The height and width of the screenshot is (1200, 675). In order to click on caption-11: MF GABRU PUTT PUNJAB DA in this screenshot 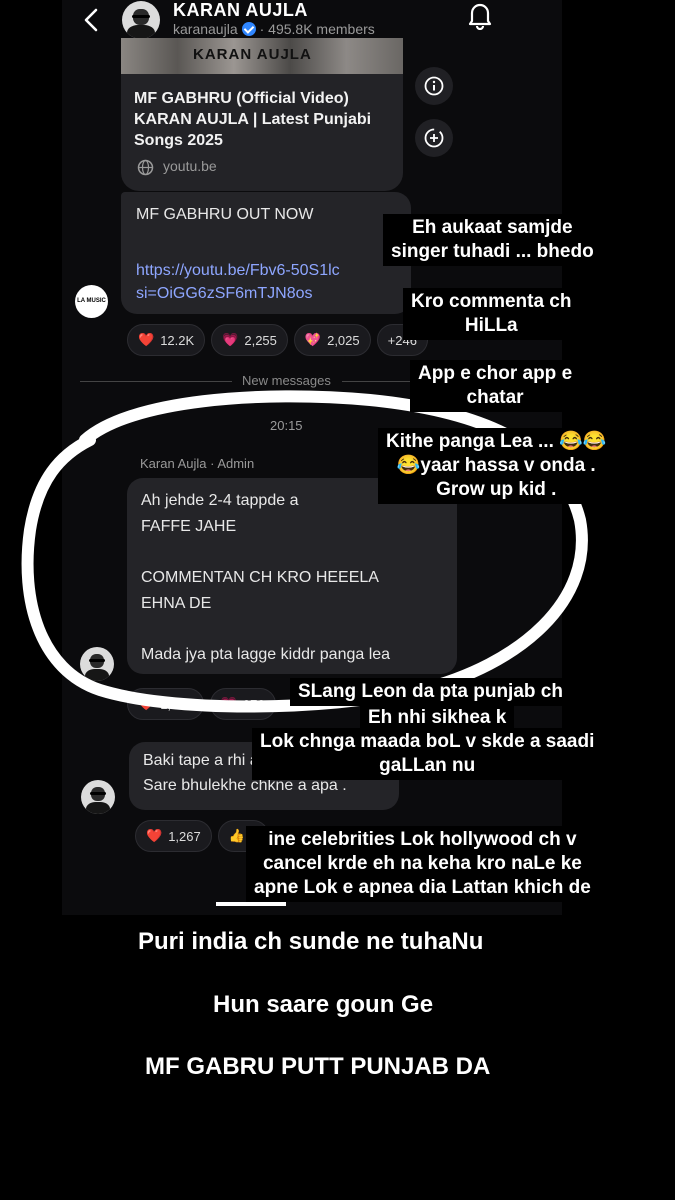, I will do `click(318, 1067)`.